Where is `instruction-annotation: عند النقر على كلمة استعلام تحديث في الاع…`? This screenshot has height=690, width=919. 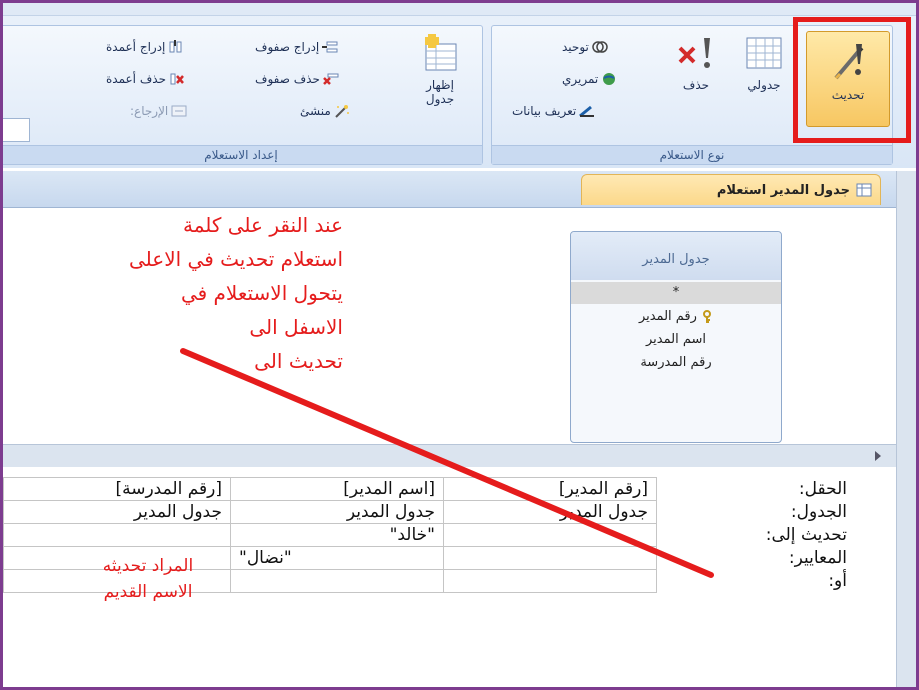 instruction-annotation: عند النقر على كلمة استعلام تحديث في الاع… is located at coordinates (236, 293).